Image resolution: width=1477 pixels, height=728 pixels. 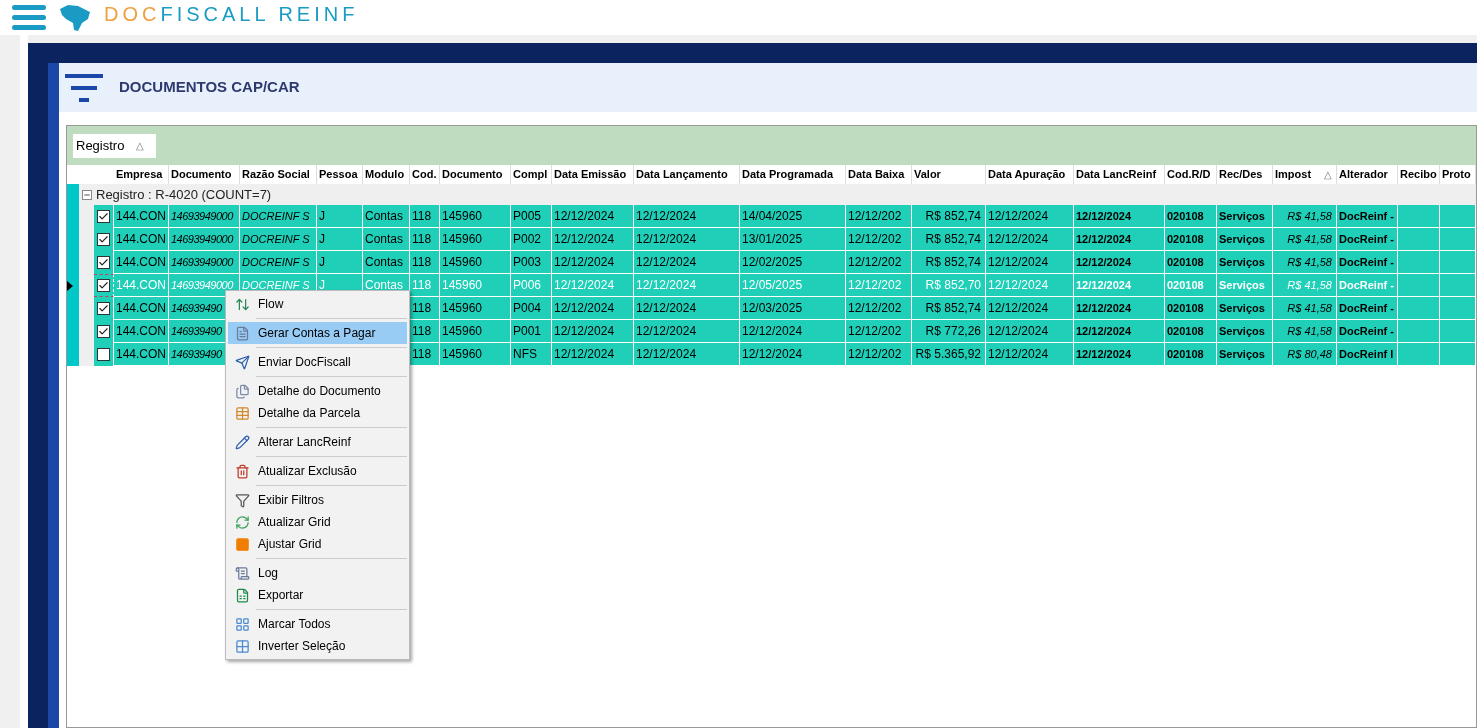 I want to click on app-logo: DOC FISCALL REINF, so click(x=231, y=14).